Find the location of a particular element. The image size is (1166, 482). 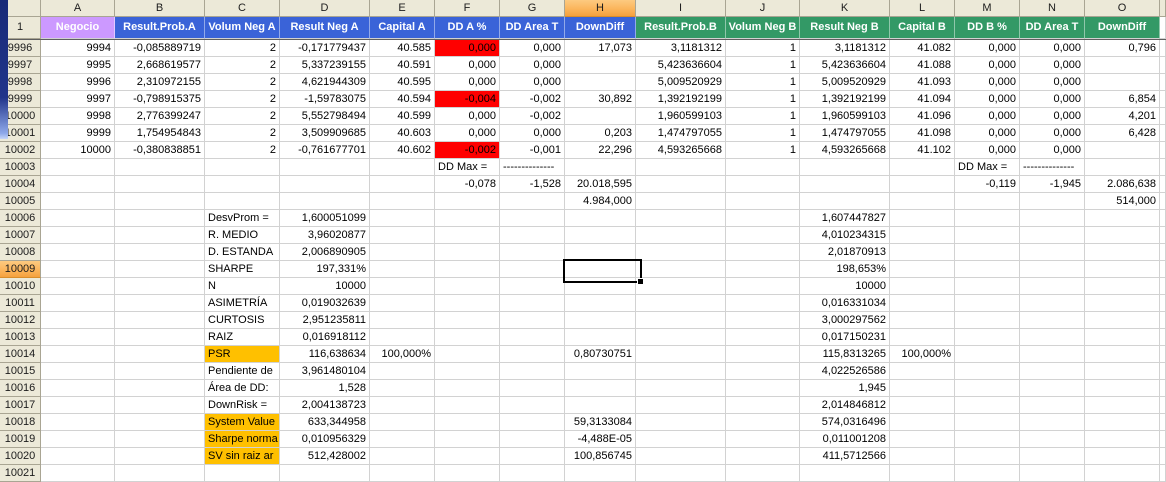

column-header-O: O is located at coordinates (1122, 8).